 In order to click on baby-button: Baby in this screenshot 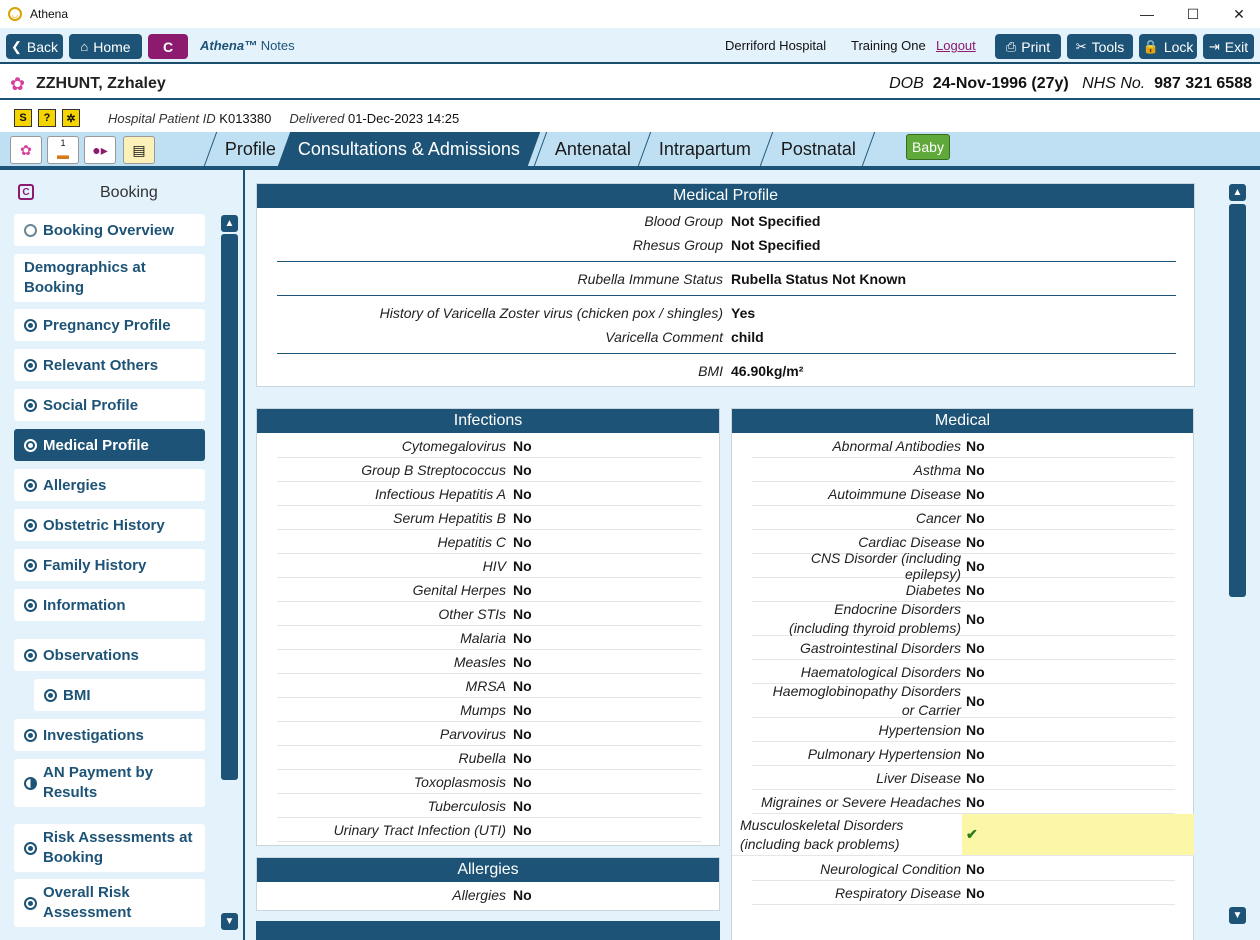, I will do `click(928, 147)`.